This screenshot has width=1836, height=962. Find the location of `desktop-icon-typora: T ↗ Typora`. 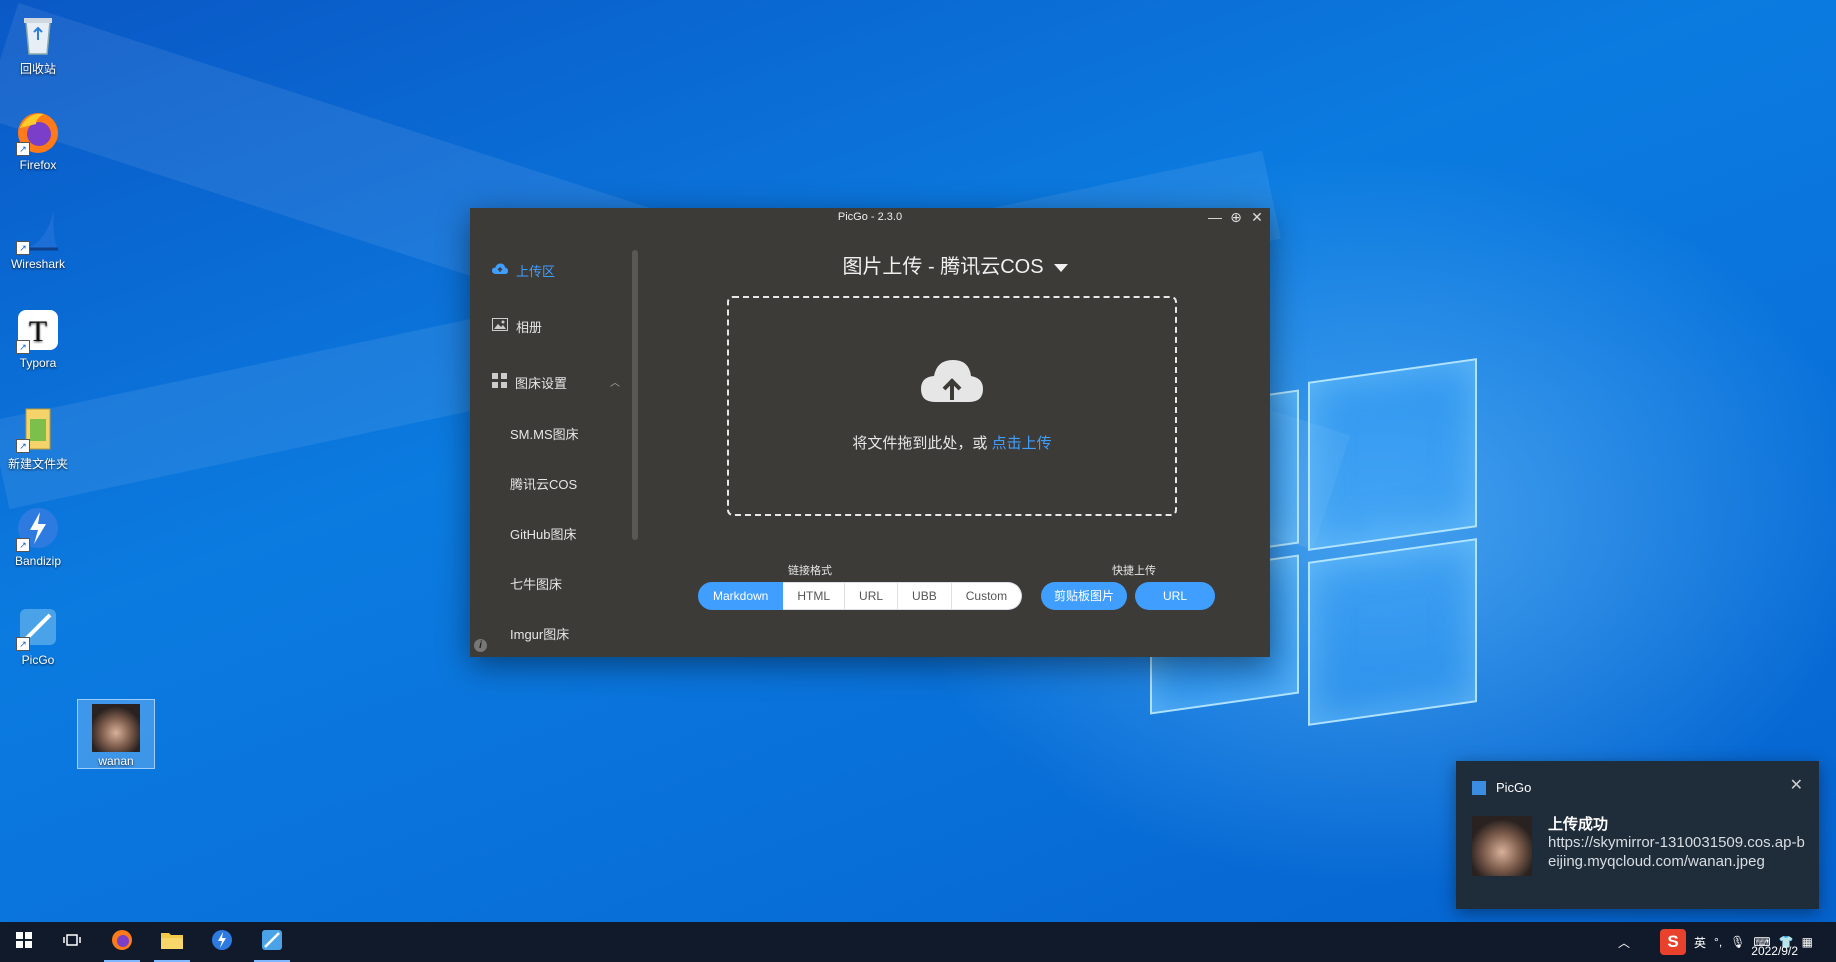

desktop-icon-typora: T ↗ Typora is located at coordinates (38, 336).